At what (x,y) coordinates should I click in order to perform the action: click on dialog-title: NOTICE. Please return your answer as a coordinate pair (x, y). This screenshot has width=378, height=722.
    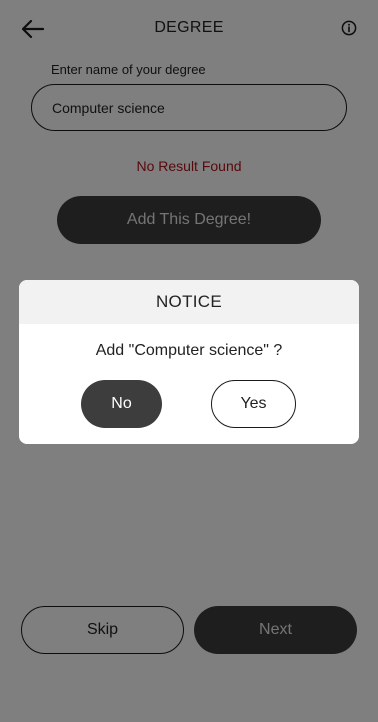
    Looking at the image, I should click on (189, 302).